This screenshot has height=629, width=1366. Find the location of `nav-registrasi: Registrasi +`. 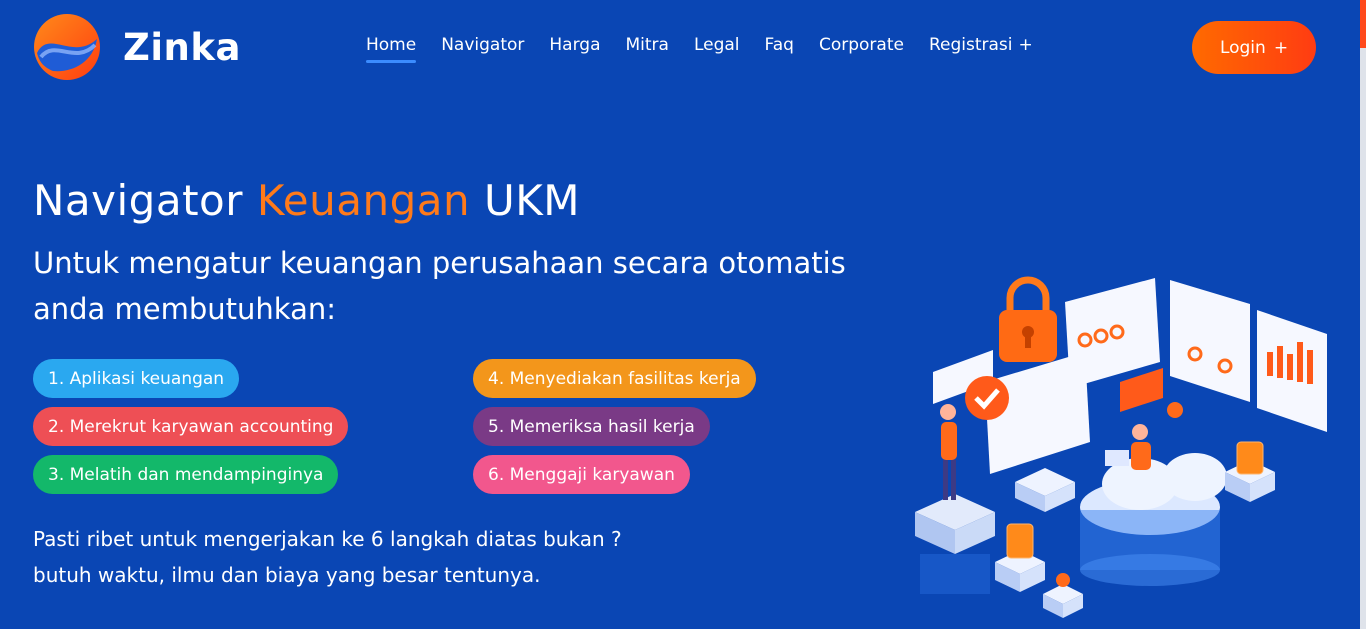

nav-registrasi: Registrasi + is located at coordinates (981, 49).